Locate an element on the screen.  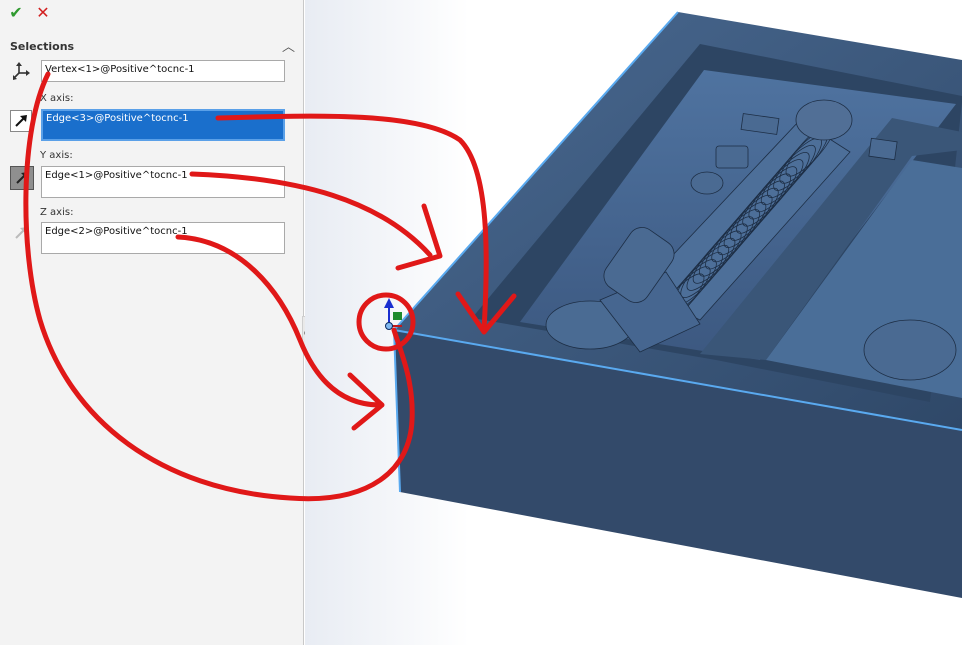
x-axis-direction-icon is located at coordinates (21, 121).